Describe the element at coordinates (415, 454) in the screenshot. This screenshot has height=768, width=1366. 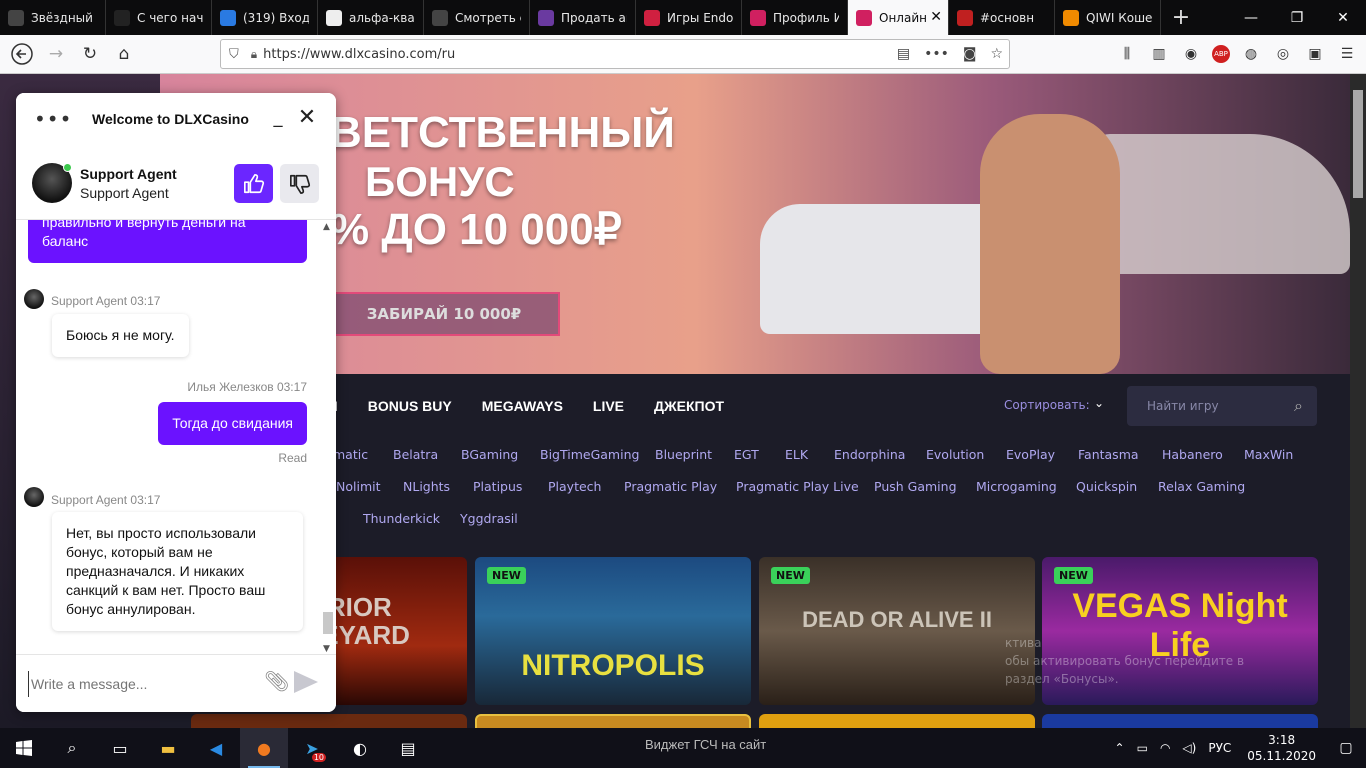
I see `provider-link: Belatra` at that location.